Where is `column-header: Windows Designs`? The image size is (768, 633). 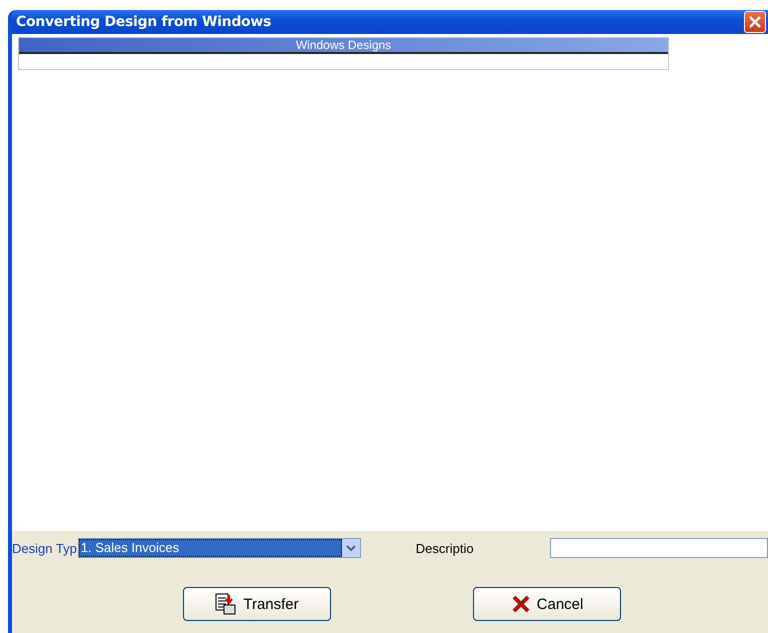
column-header: Windows Designs is located at coordinates (343, 46).